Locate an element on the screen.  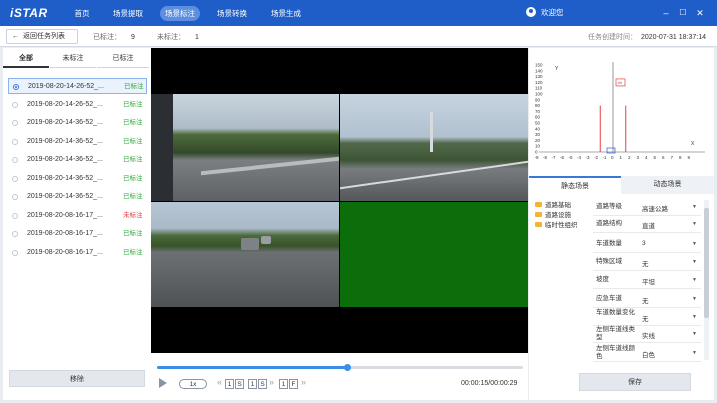
remove-button: 移除 is located at coordinates (77, 378).